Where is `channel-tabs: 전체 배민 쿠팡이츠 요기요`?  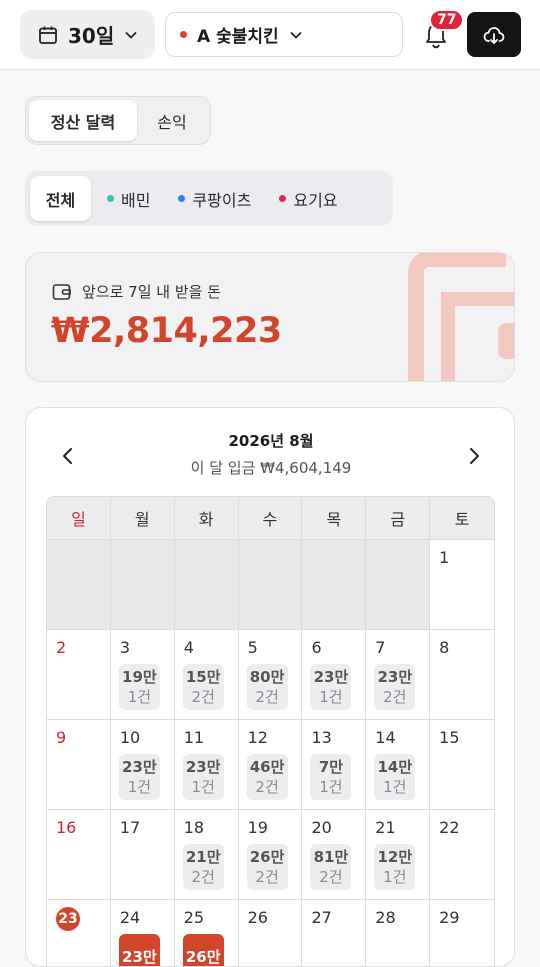
channel-tabs: 전체 배민 쿠팡이츠 요기요 is located at coordinates (209, 198).